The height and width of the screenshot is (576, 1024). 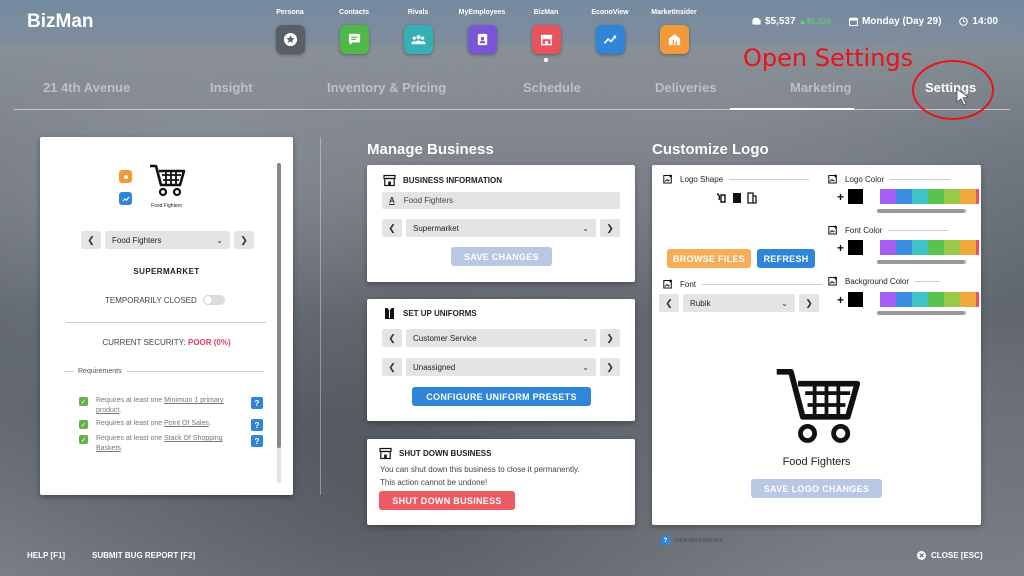 I want to click on font-select: Rubik ⌄, so click(x=739, y=303).